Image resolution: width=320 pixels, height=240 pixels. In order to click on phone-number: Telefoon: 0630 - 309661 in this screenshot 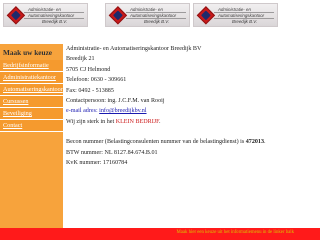, I will do `click(96, 80)`.